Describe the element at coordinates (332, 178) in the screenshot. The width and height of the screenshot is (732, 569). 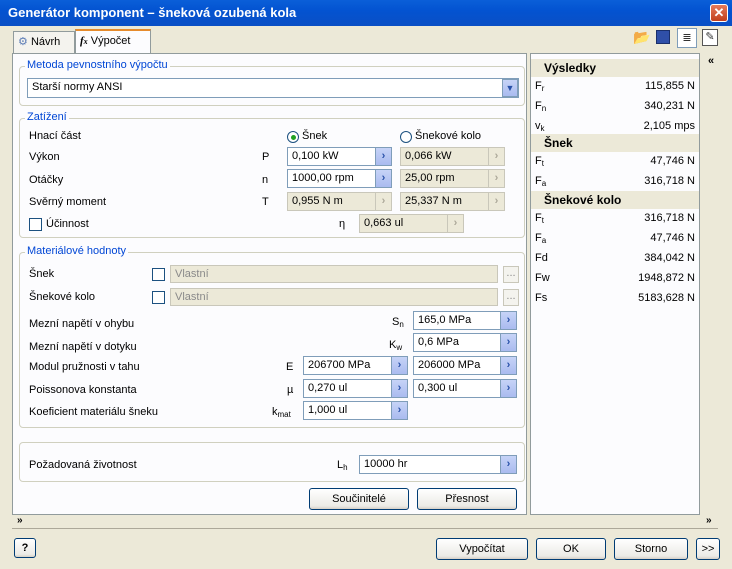
I see `speed-worm-input: 1000,00 rpm` at that location.